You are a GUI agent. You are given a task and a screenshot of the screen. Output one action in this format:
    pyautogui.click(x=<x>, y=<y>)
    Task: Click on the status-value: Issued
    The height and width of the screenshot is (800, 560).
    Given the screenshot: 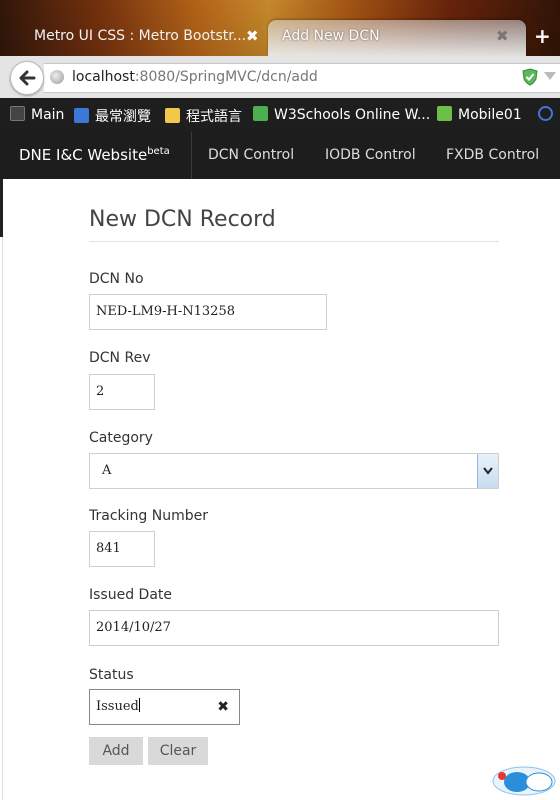 What is the action you would take?
    pyautogui.click(x=117, y=706)
    